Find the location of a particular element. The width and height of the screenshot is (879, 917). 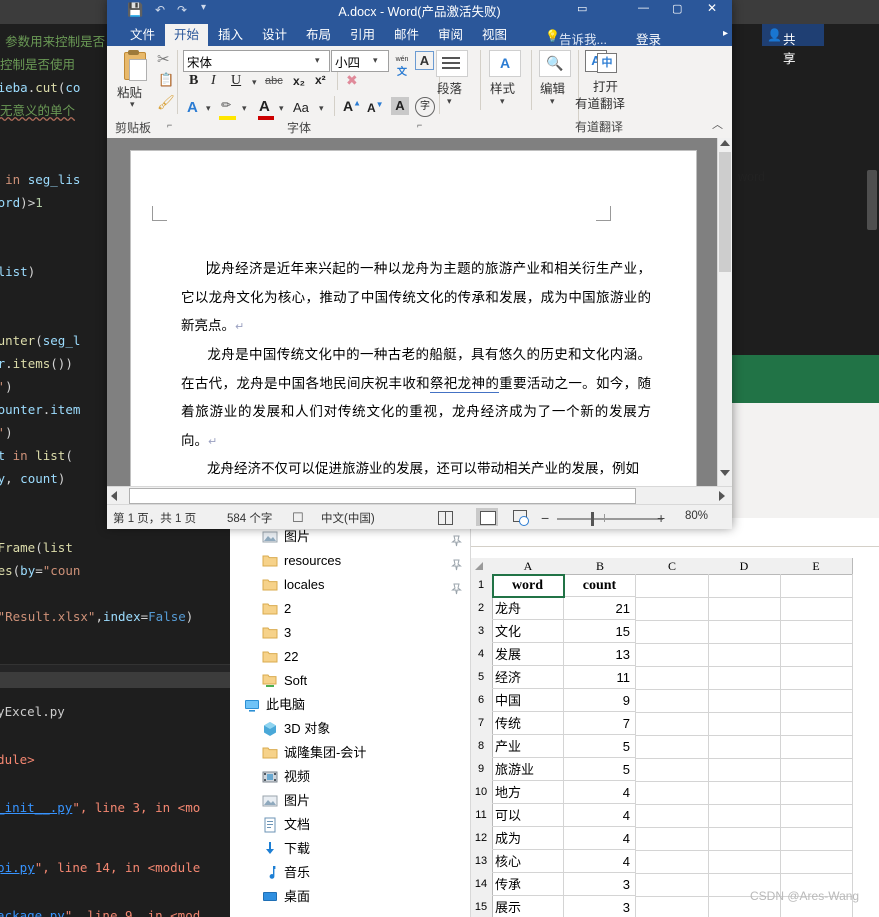

cell-A4: 发展 is located at coordinates (528, 654).